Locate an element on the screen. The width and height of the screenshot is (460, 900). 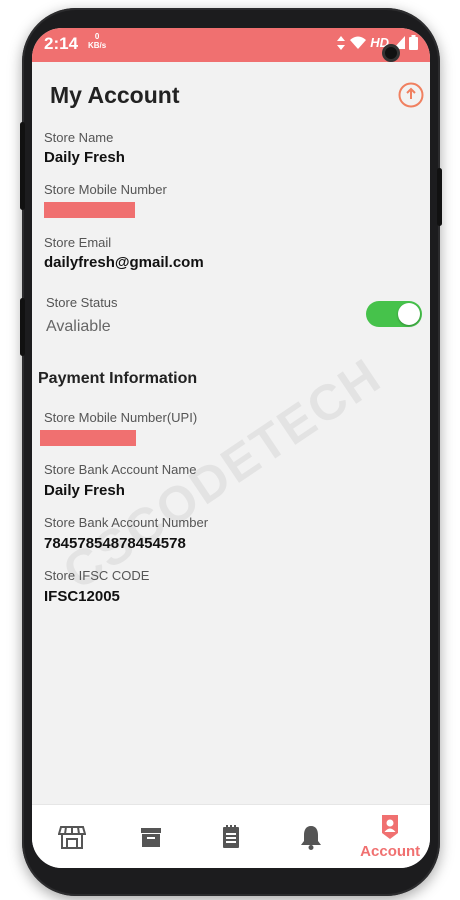
store-icon is located at coordinates (71, 837).